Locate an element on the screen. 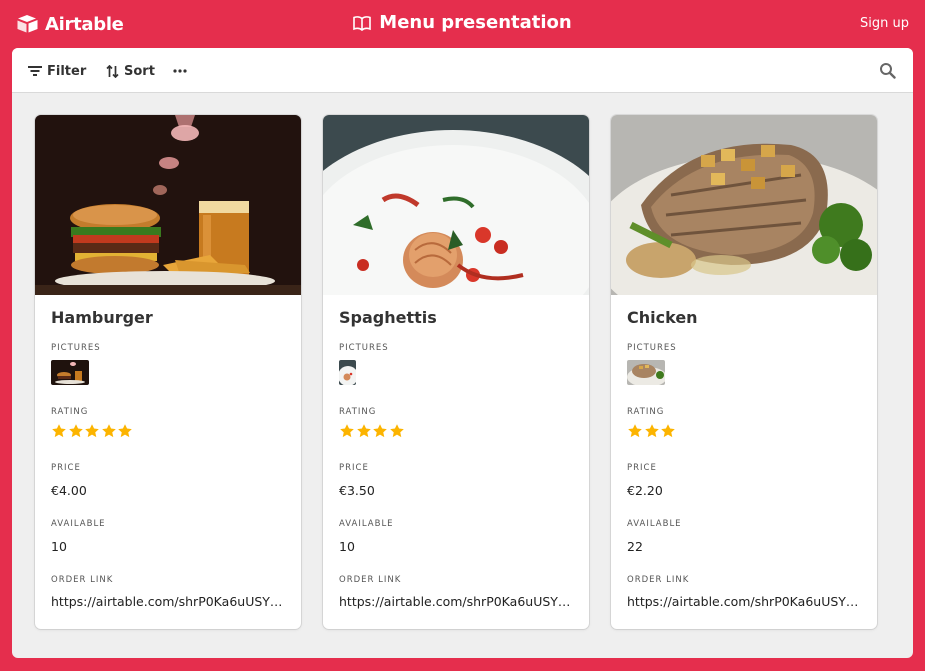 Image resolution: width=925 pixels, height=671 pixels. book-icon is located at coordinates (362, 23).